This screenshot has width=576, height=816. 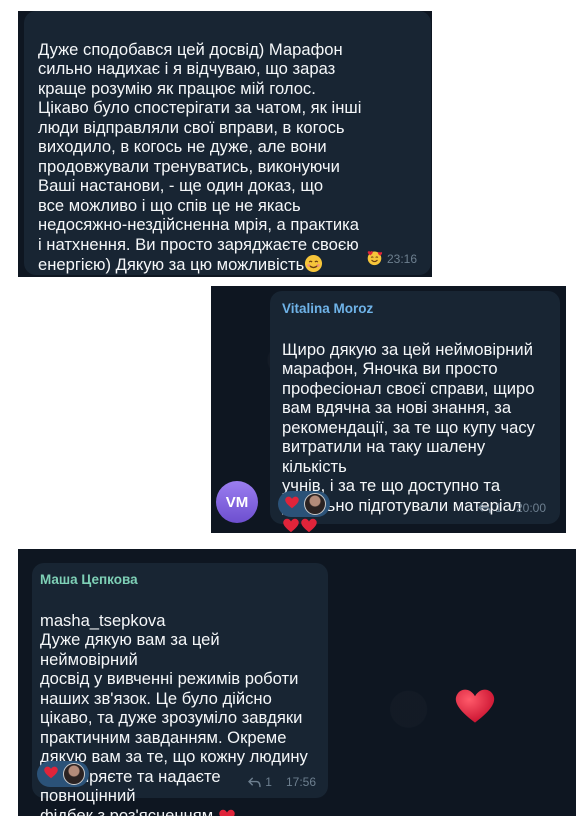 I want to click on avatar-initials: VM, so click(x=237, y=502).